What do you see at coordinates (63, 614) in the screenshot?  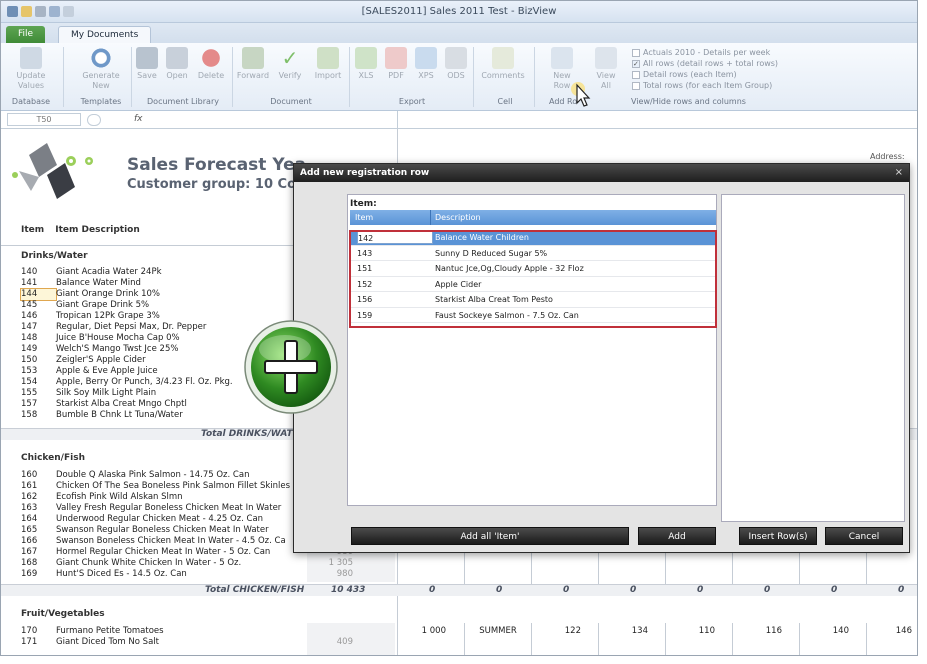 I see `section-fruit-vegetables: Fruit/Vegetables` at bounding box center [63, 614].